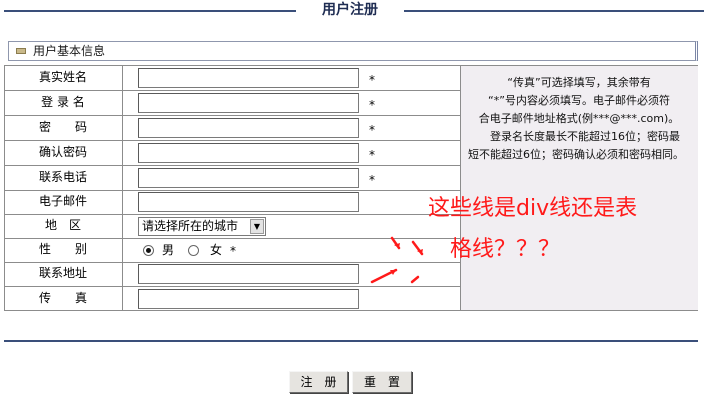  What do you see at coordinates (248, 103) in the screenshot?
I see `login-name-input` at bounding box center [248, 103].